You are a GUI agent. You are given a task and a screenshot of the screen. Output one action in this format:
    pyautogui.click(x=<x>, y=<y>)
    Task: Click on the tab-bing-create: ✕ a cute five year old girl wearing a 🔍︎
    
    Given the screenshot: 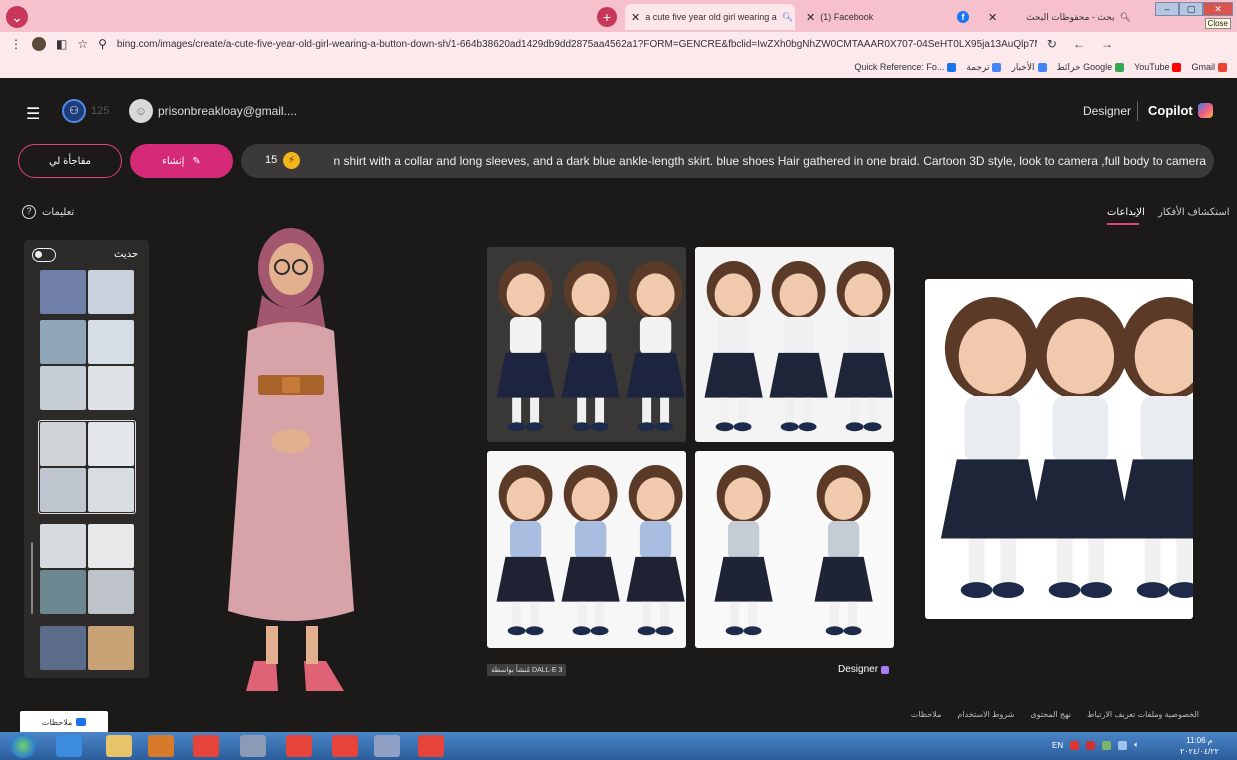 What is the action you would take?
    pyautogui.click(x=710, y=17)
    